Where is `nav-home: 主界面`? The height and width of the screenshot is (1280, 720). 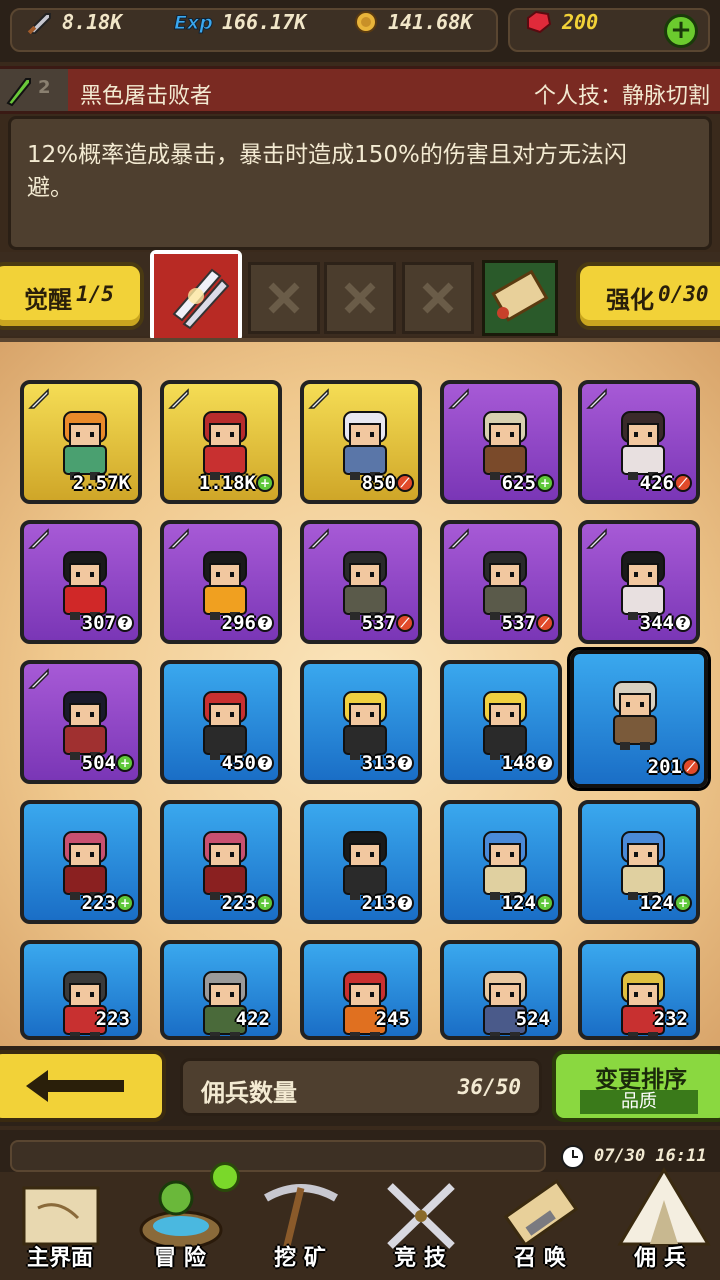 nav-home: 主界面 is located at coordinates (60, 1226).